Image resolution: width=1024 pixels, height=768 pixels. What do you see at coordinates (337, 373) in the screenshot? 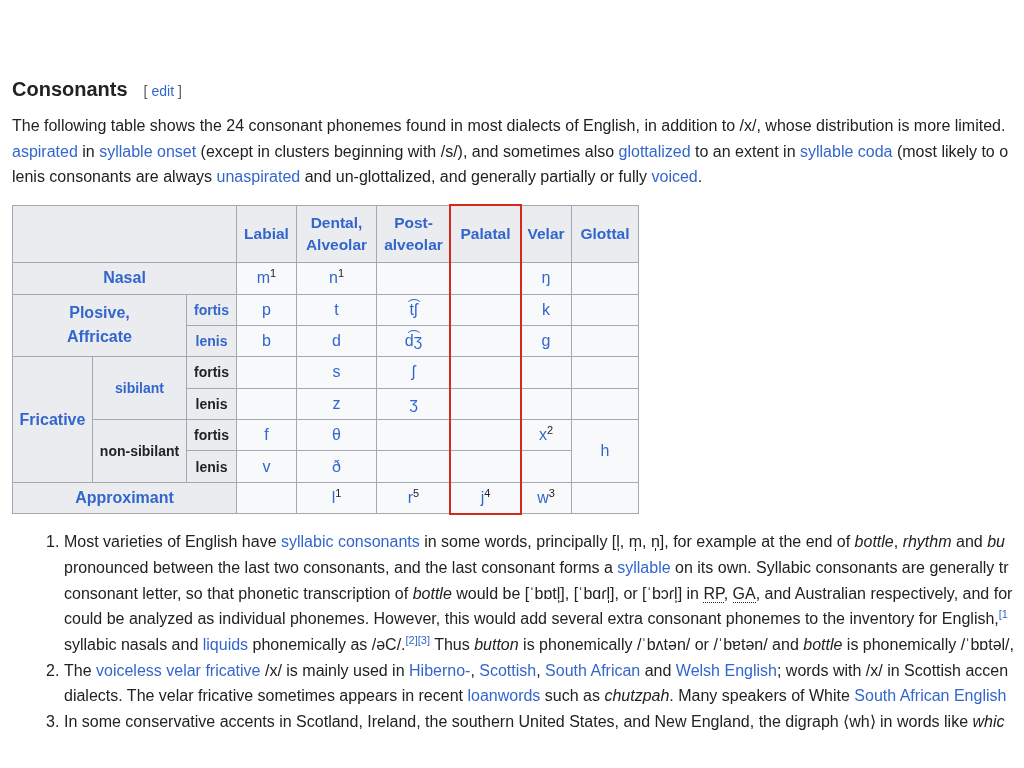
I see `phoneme-cell: s` at bounding box center [337, 373].